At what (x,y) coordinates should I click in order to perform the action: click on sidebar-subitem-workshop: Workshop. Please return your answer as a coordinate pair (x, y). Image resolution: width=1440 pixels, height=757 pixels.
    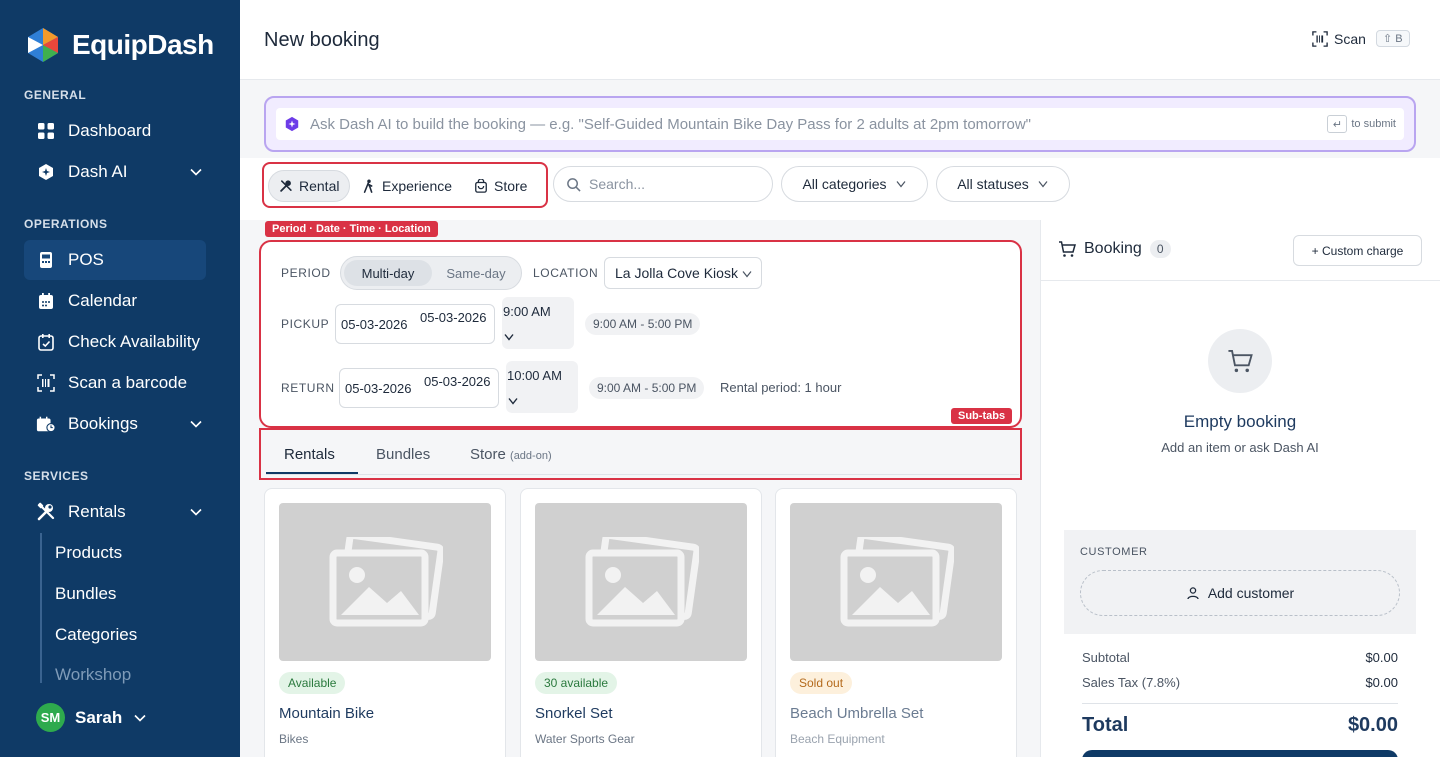
    Looking at the image, I should click on (93, 675).